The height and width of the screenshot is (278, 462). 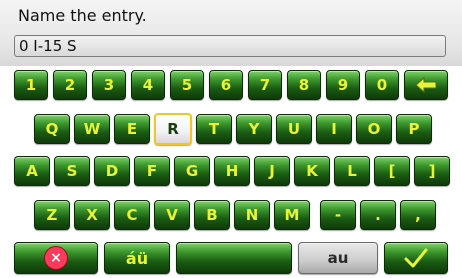 I want to click on space-button, so click(x=234, y=258).